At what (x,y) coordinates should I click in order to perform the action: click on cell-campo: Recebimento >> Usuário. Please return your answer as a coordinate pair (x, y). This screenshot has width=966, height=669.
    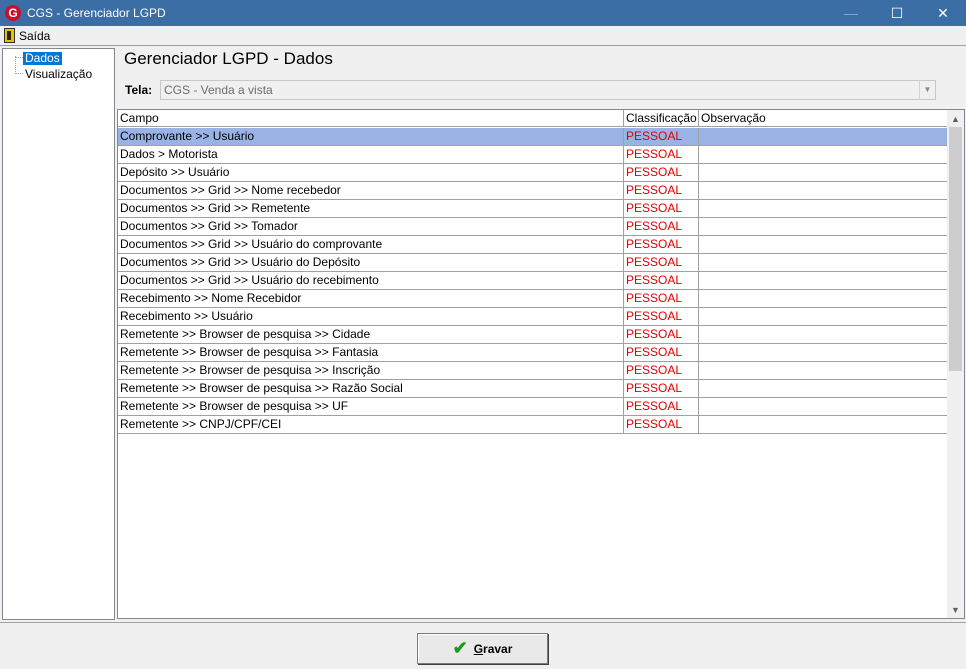
    Looking at the image, I should click on (371, 316).